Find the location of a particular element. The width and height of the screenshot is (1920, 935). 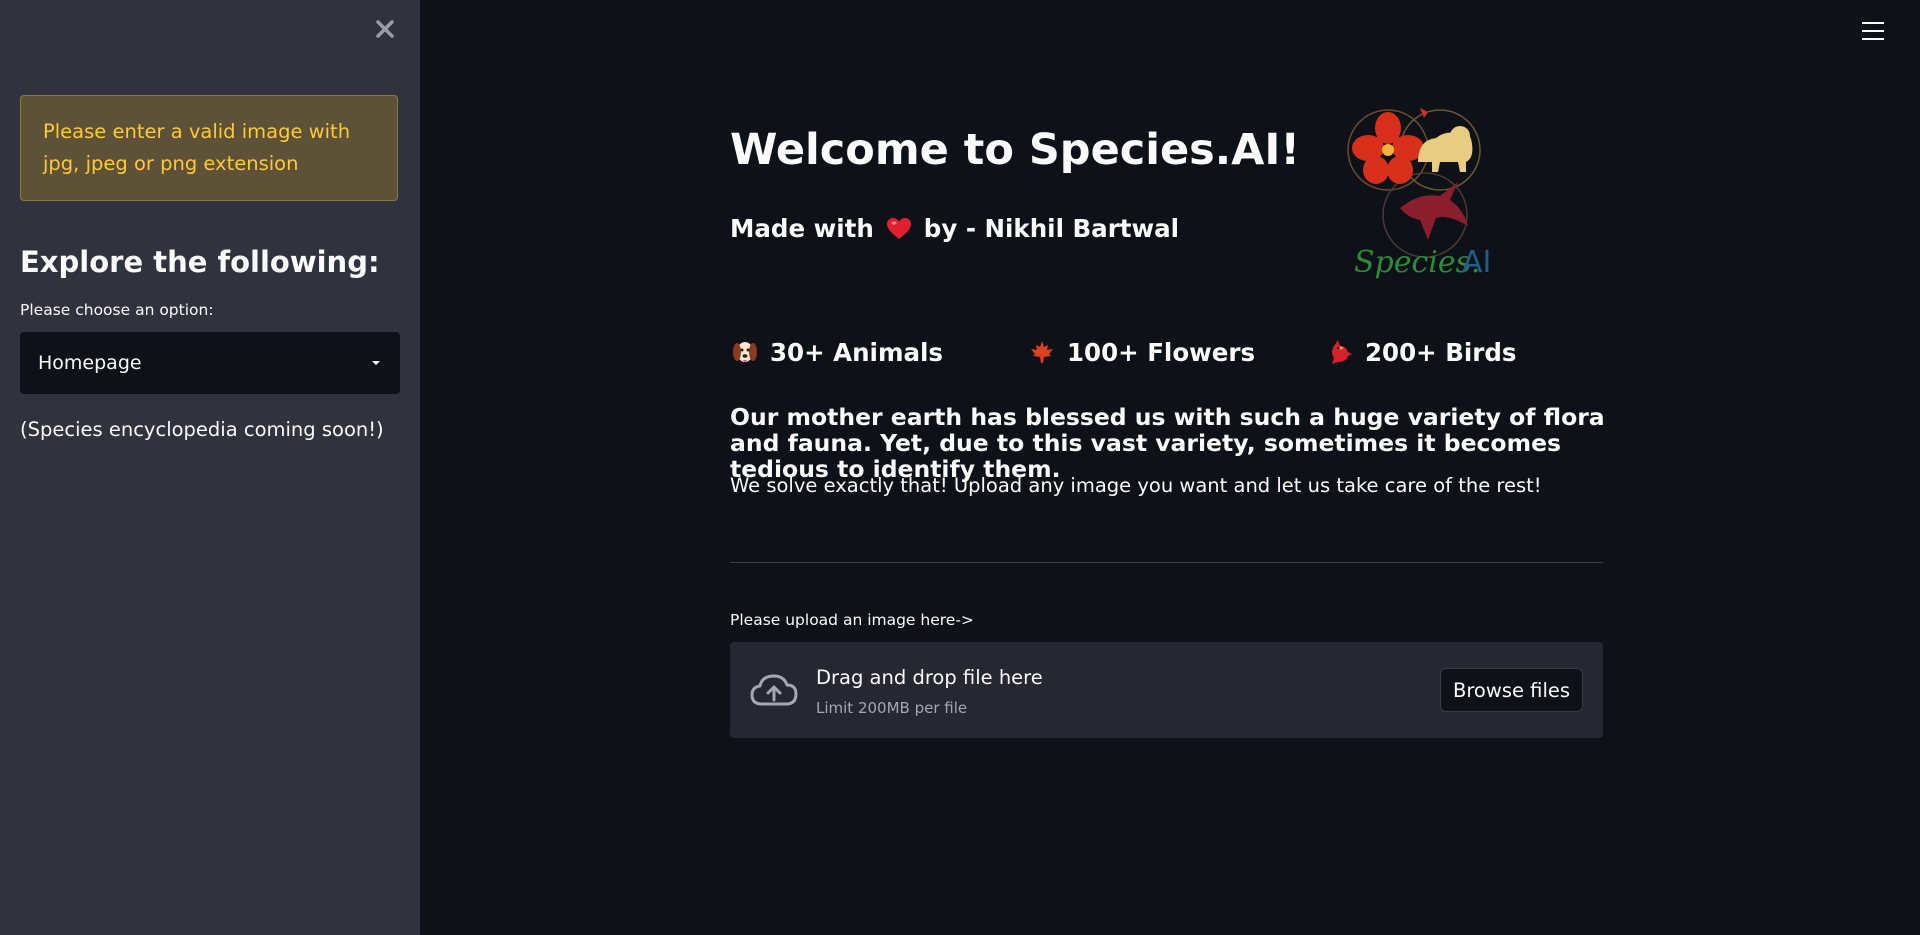

stat-birds: 200+ Birds is located at coordinates (1420, 352).